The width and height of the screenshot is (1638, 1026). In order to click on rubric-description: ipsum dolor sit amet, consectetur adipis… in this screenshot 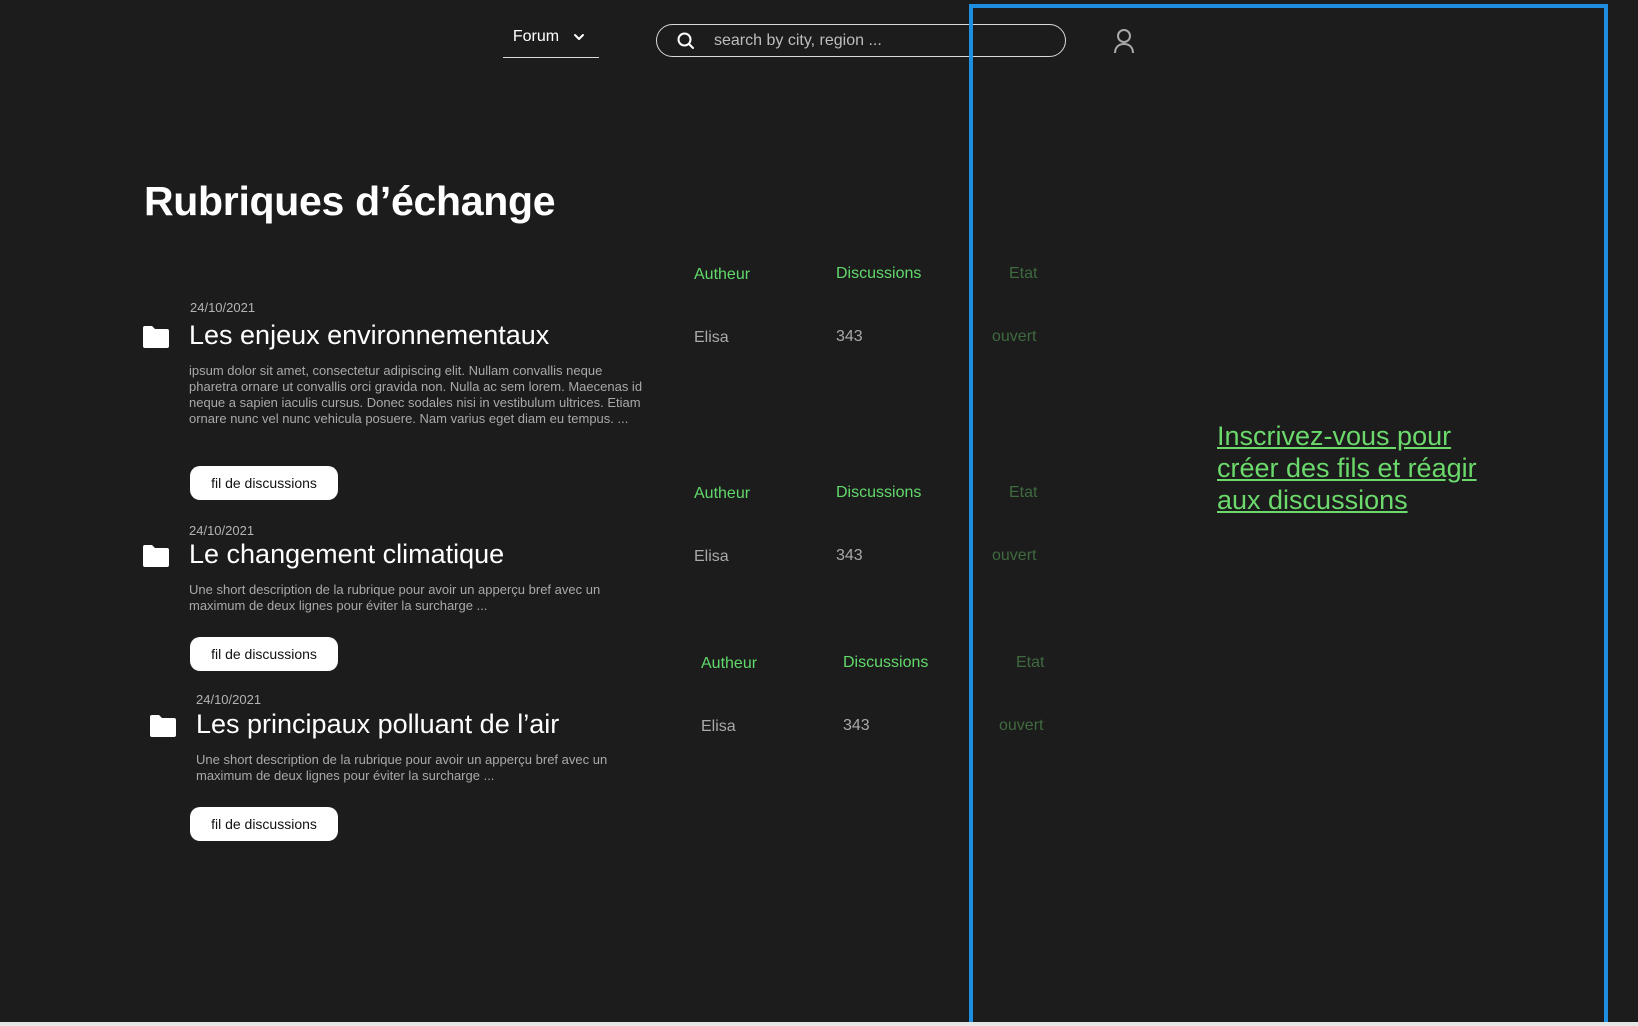, I will do `click(416, 394)`.